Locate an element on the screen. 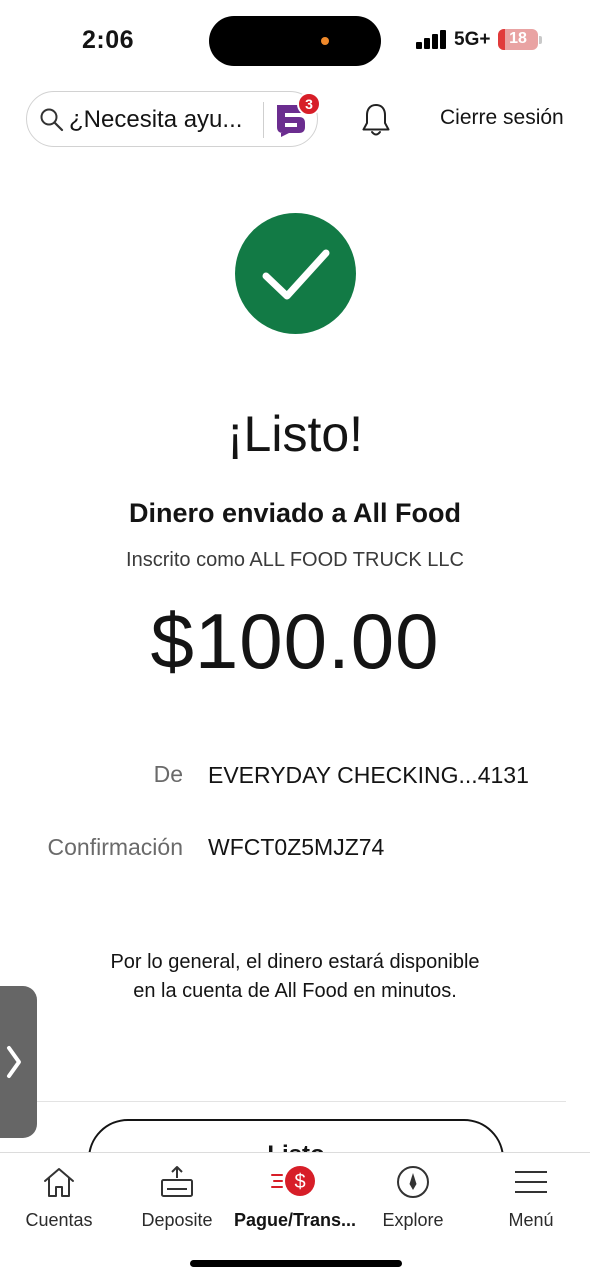 Image resolution: width=590 pixels, height=1280 pixels. chevron-right-icon is located at coordinates (14, 1062).